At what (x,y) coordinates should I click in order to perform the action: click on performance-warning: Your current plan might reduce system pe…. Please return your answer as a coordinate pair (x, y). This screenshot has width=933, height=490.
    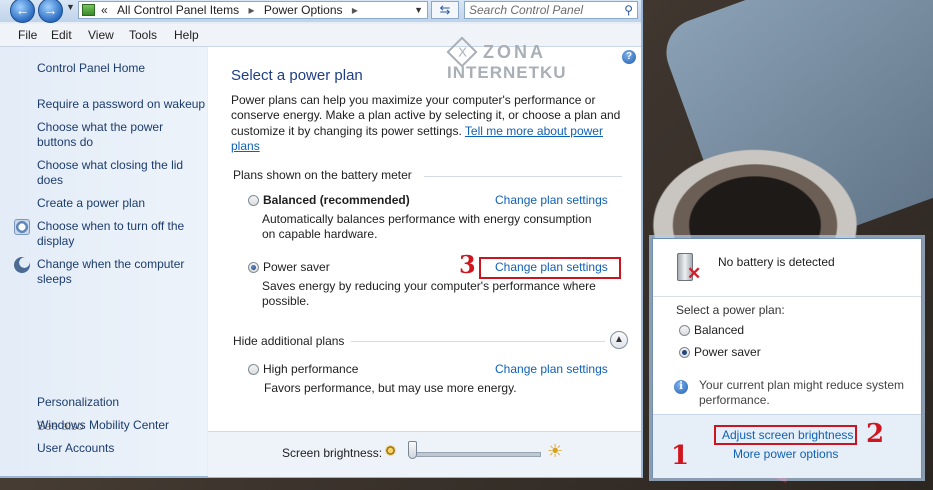
    Looking at the image, I should click on (801, 392).